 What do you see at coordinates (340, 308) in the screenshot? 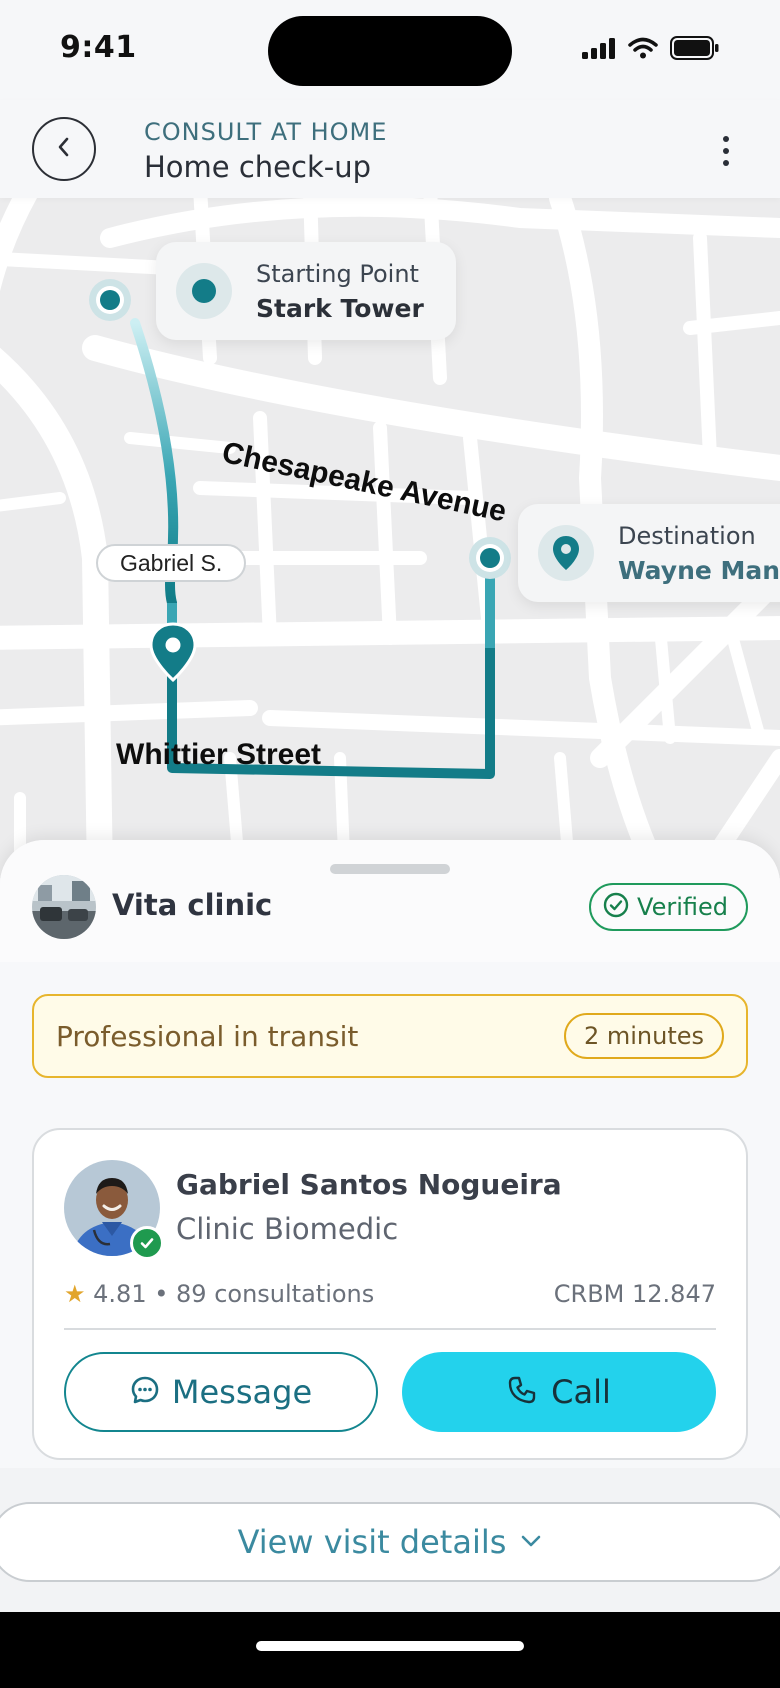
I see `starting-point-value: Stark Tower` at bounding box center [340, 308].